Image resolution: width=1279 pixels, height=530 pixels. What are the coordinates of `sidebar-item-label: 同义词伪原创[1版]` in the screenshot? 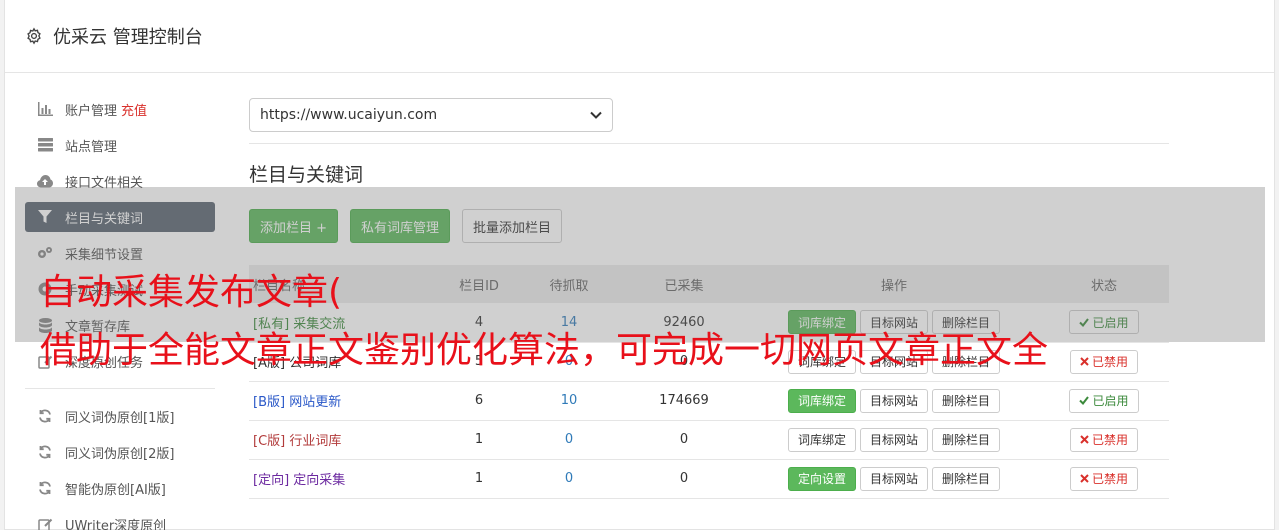 It's located at (120, 418).